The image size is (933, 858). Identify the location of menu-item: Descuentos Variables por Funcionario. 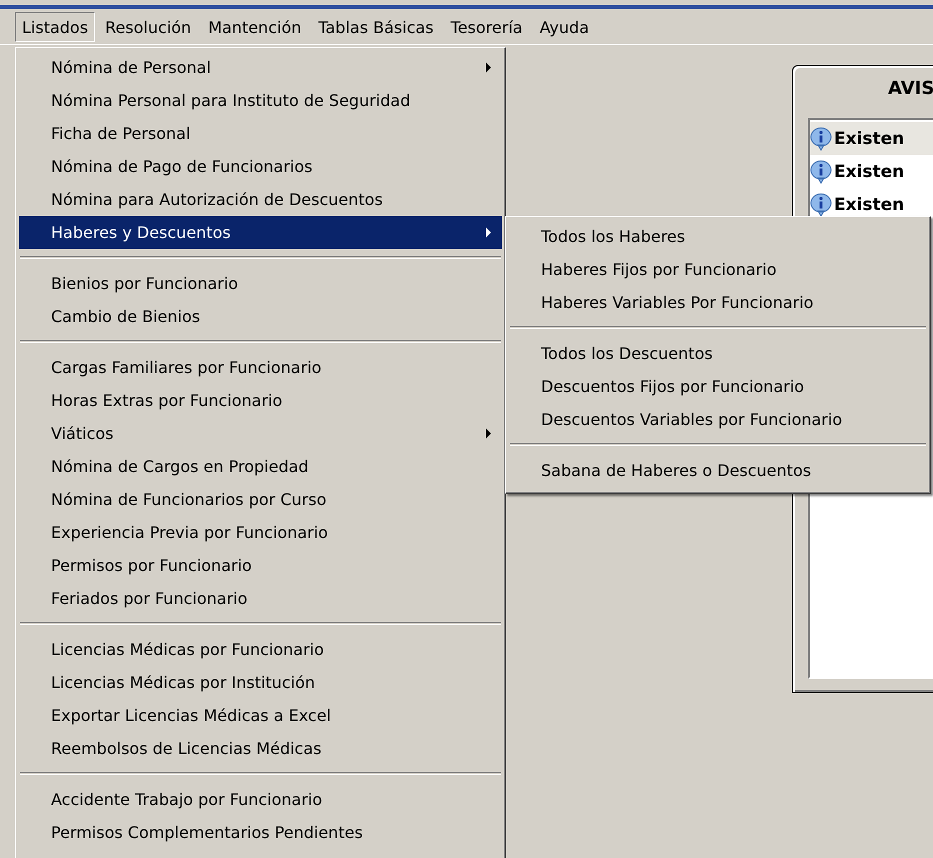
(718, 419).